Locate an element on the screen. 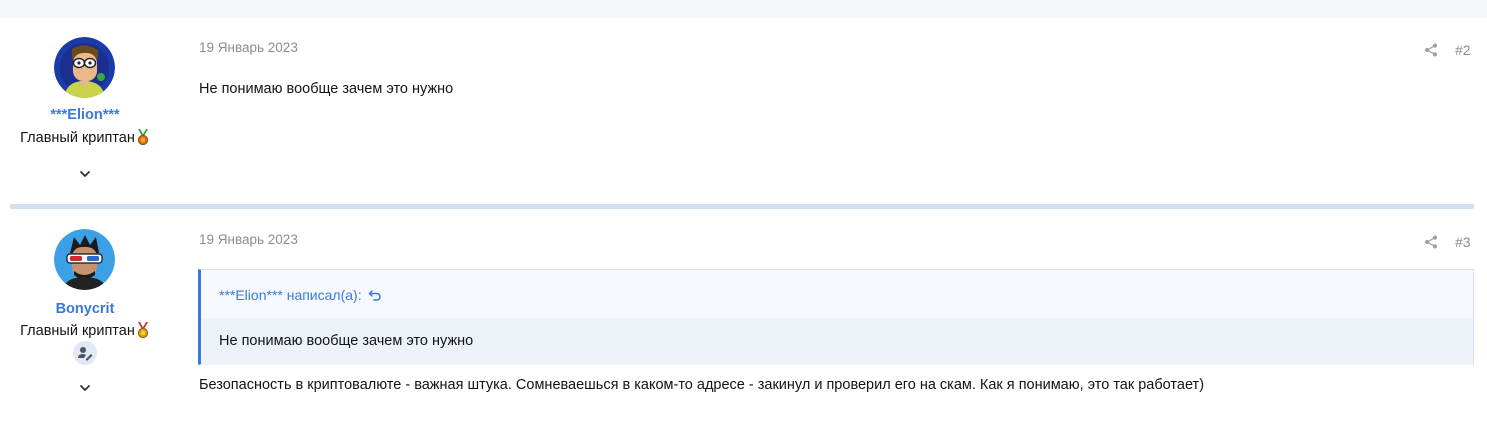 This screenshot has width=1487, height=421. post-separator is located at coordinates (742, 206).